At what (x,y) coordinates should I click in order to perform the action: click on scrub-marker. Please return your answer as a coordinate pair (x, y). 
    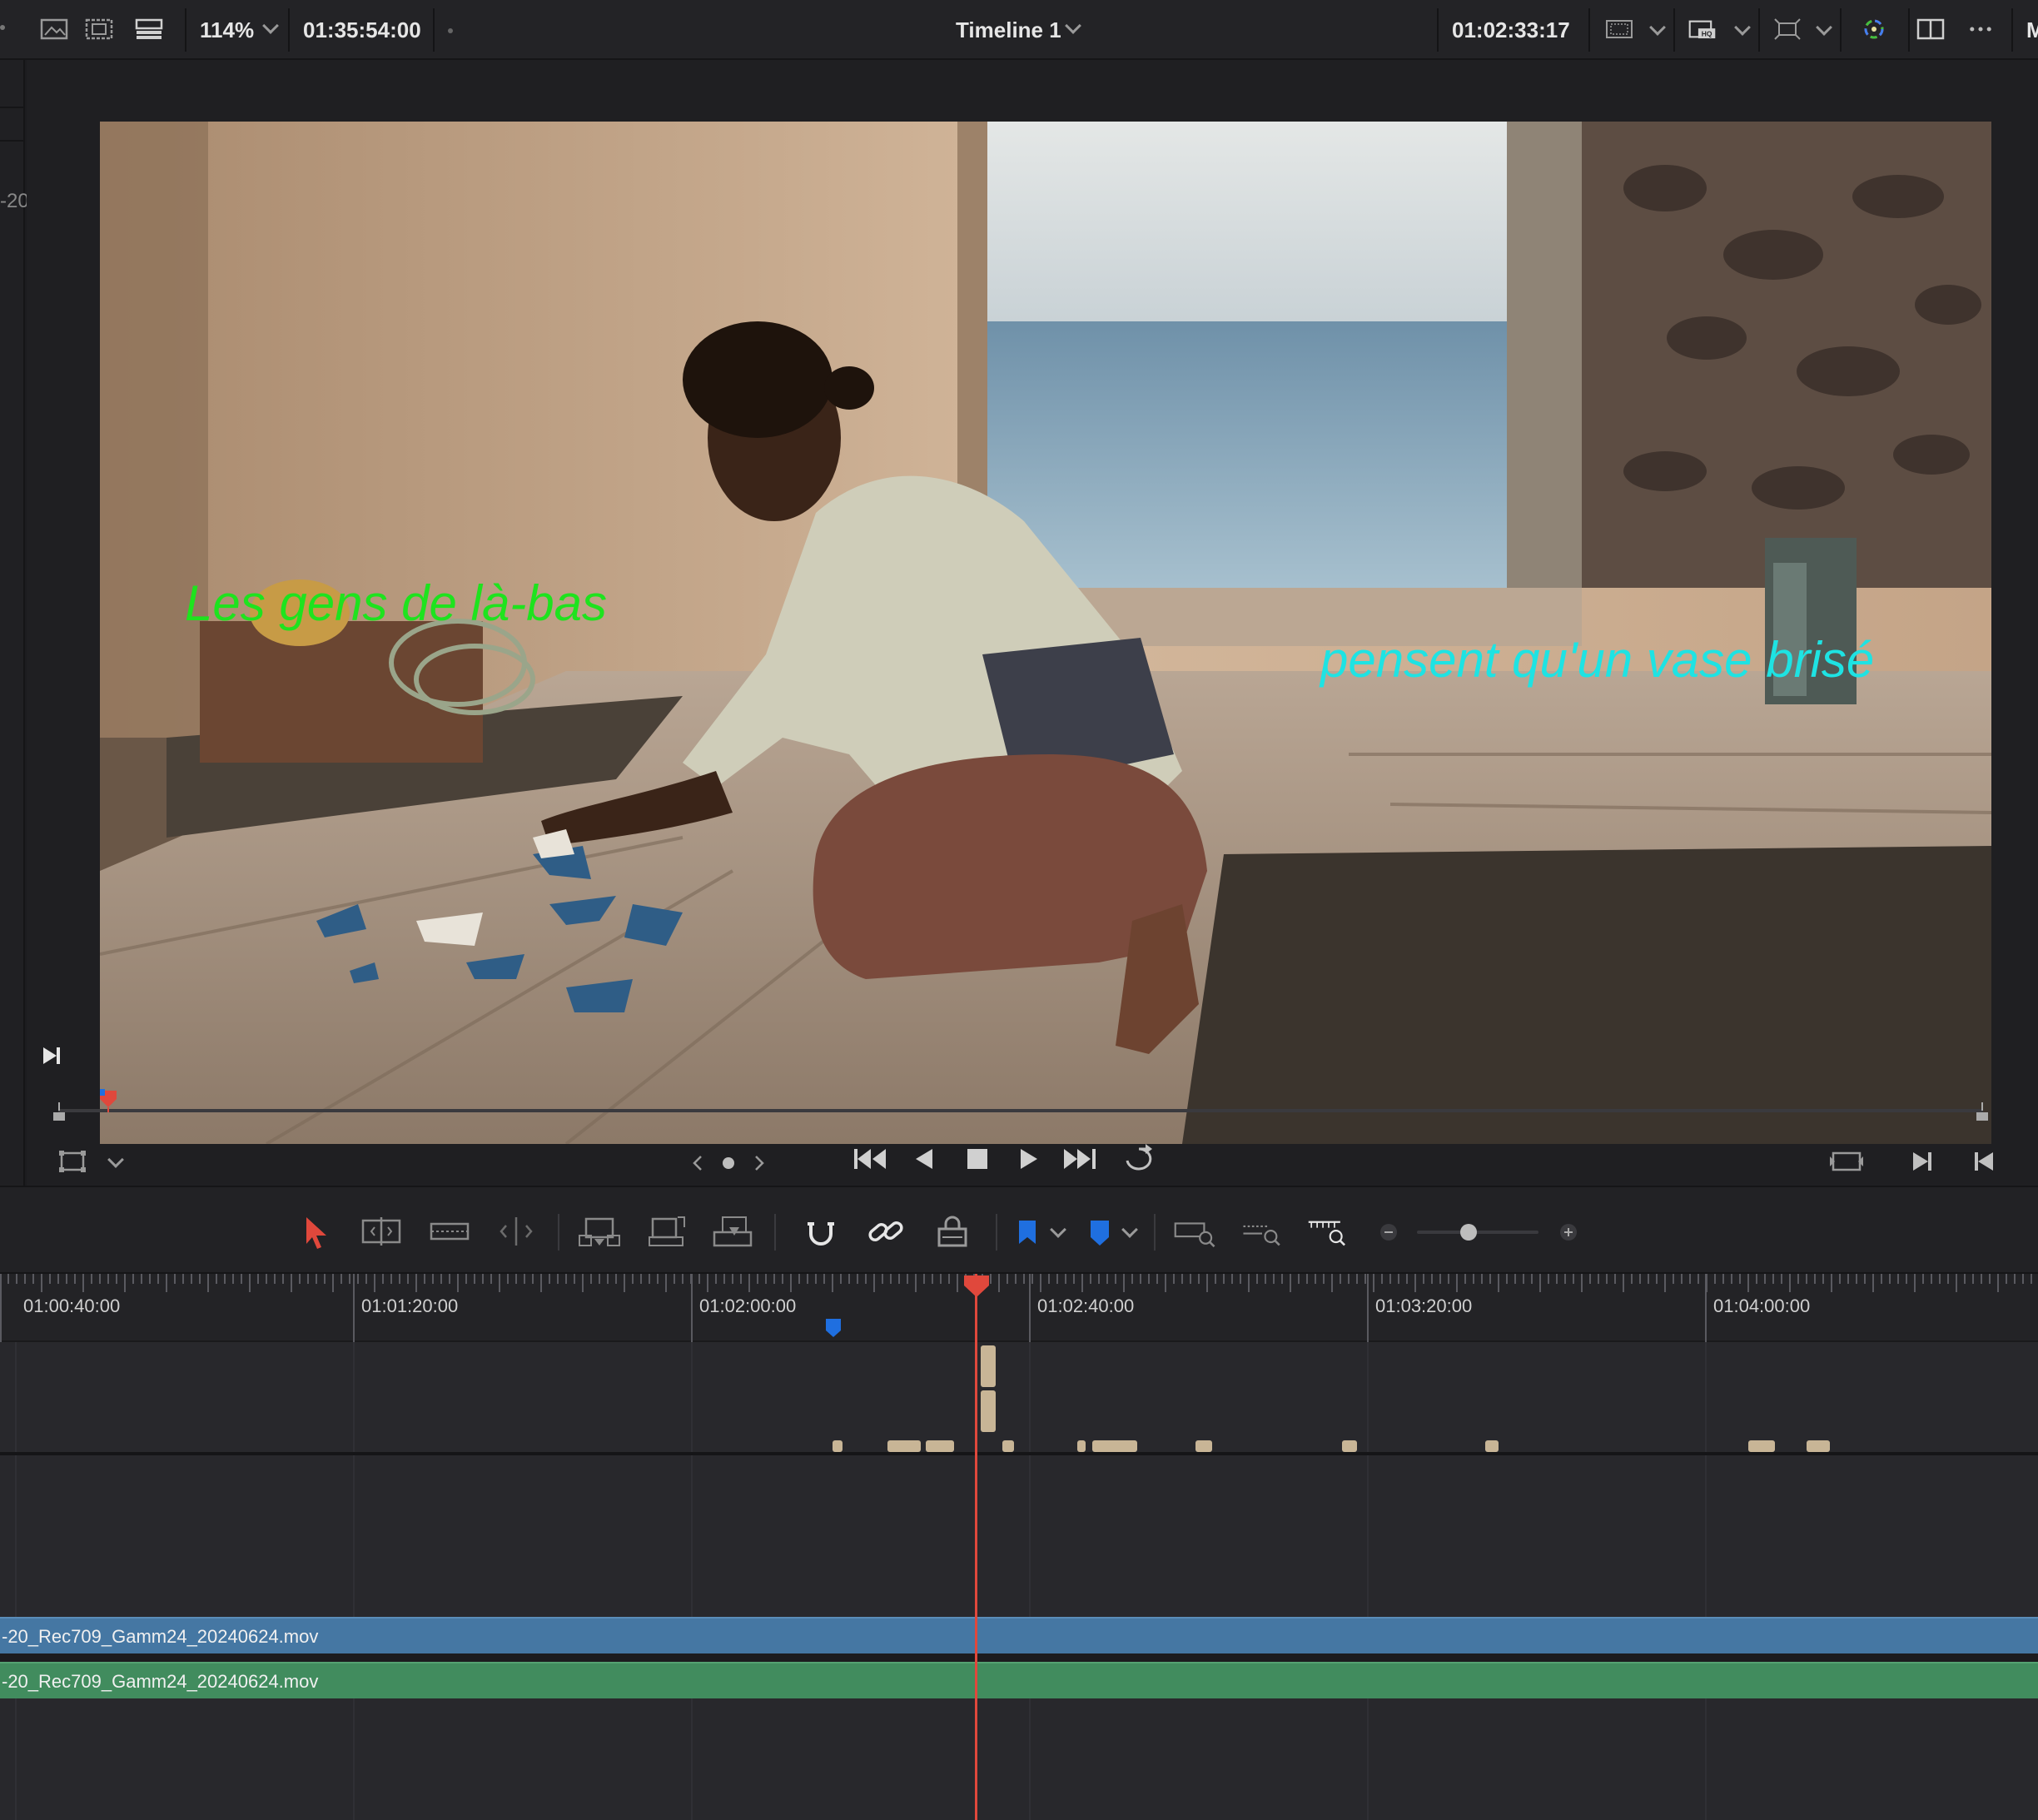
    Looking at the image, I should click on (103, 1092).